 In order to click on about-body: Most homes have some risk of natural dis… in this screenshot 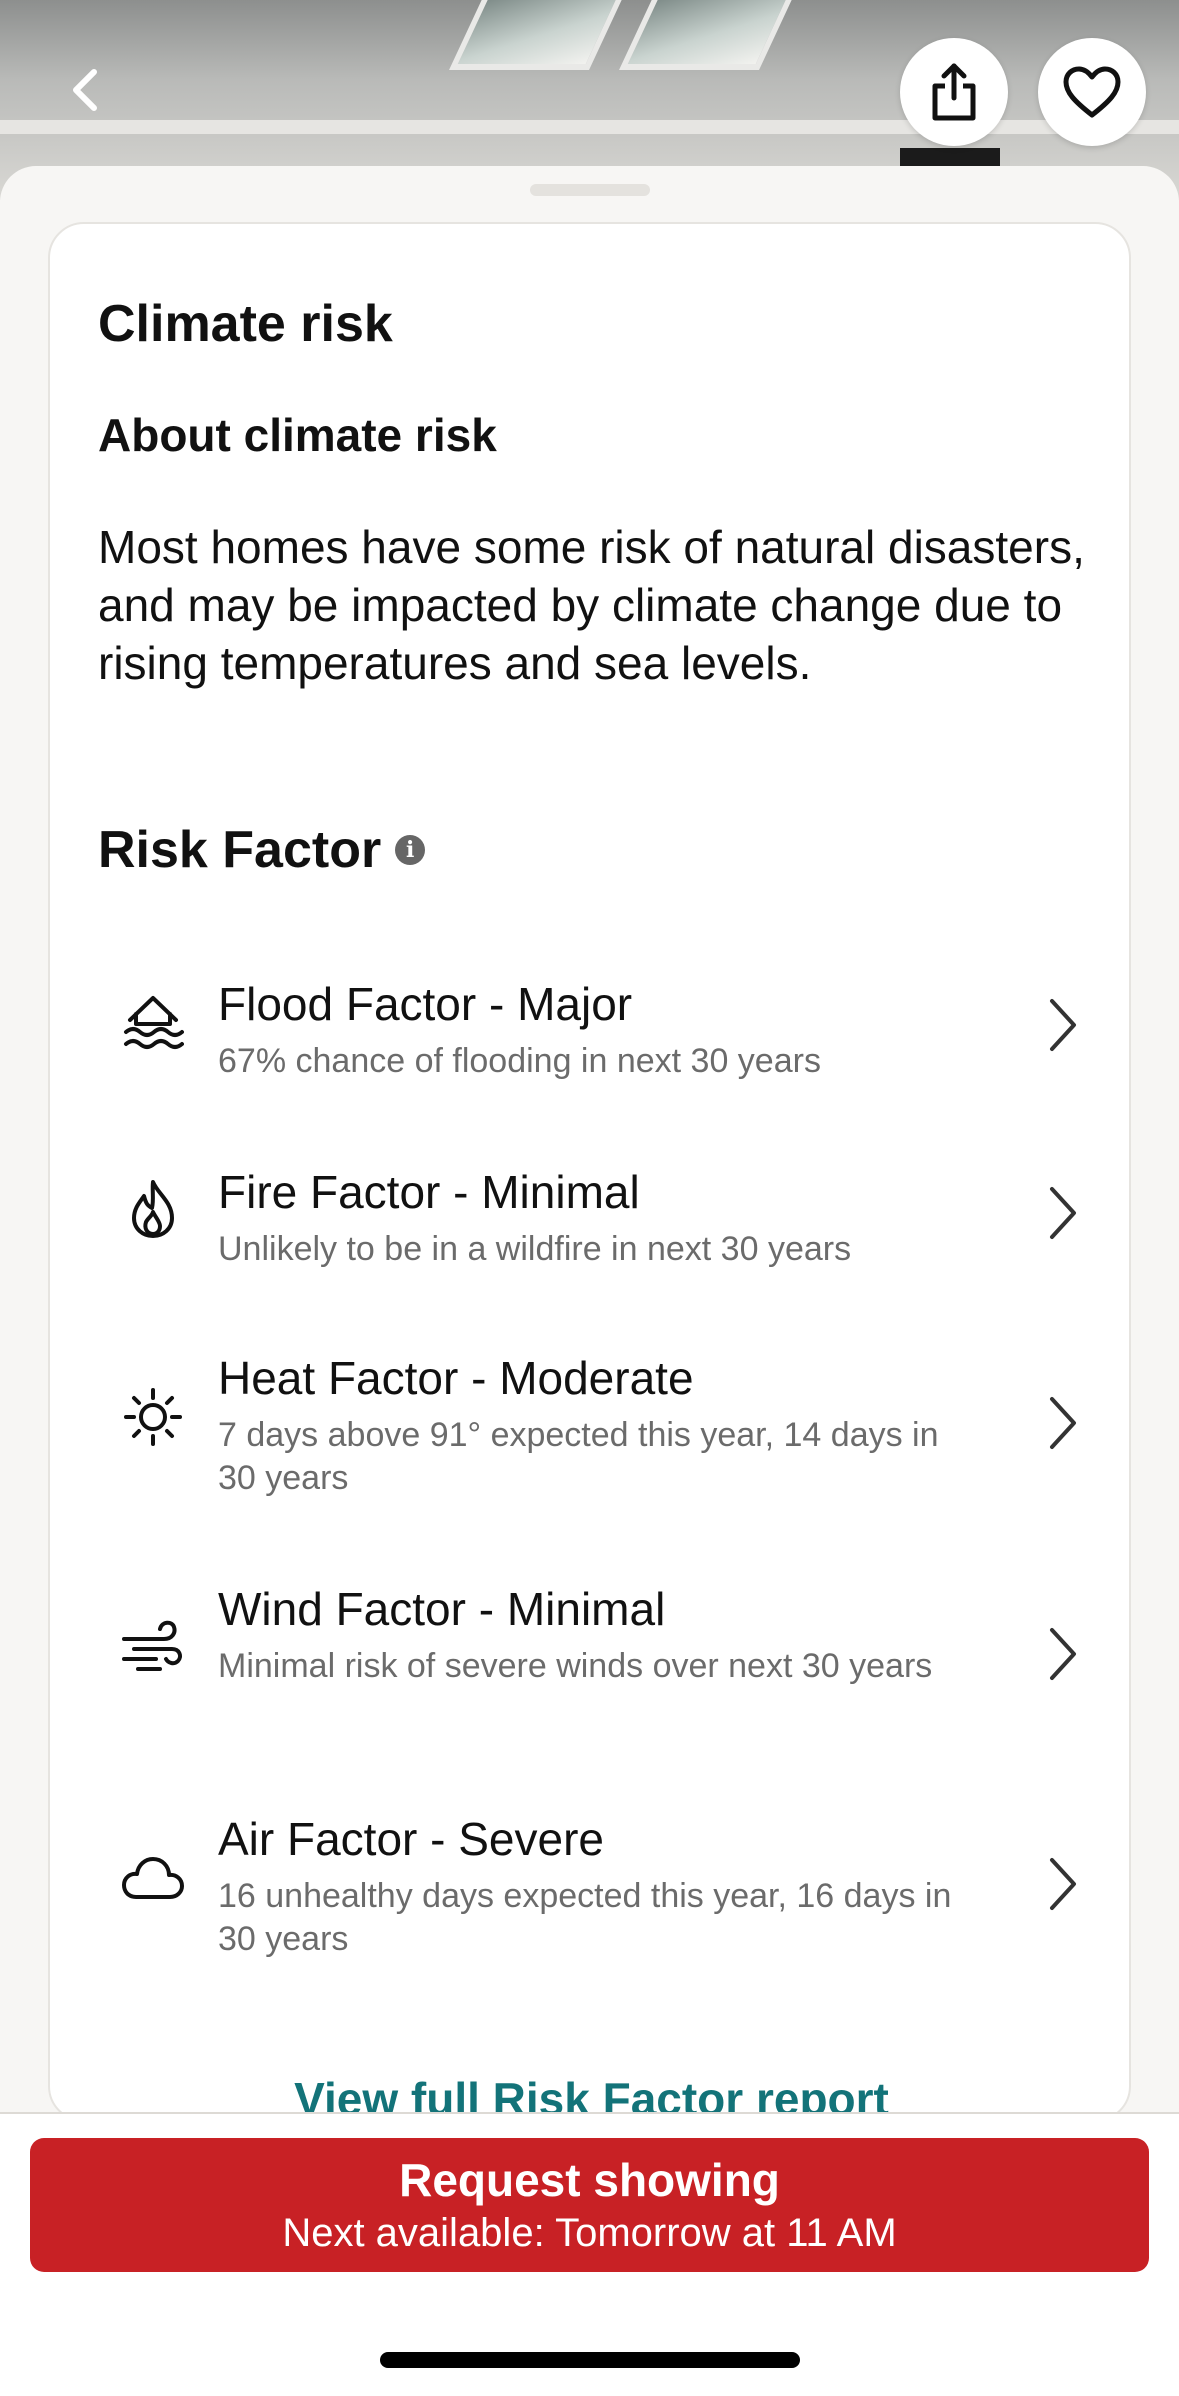, I will do `click(591, 605)`.